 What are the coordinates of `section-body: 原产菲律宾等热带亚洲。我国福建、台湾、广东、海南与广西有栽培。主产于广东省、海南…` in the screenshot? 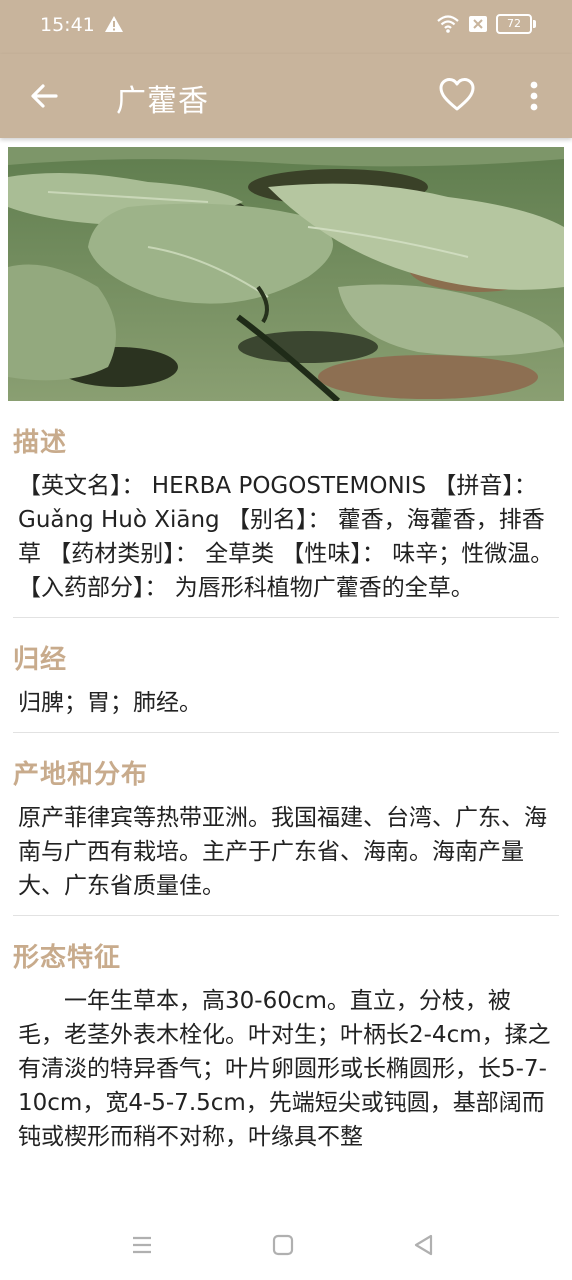 It's located at (282, 852).